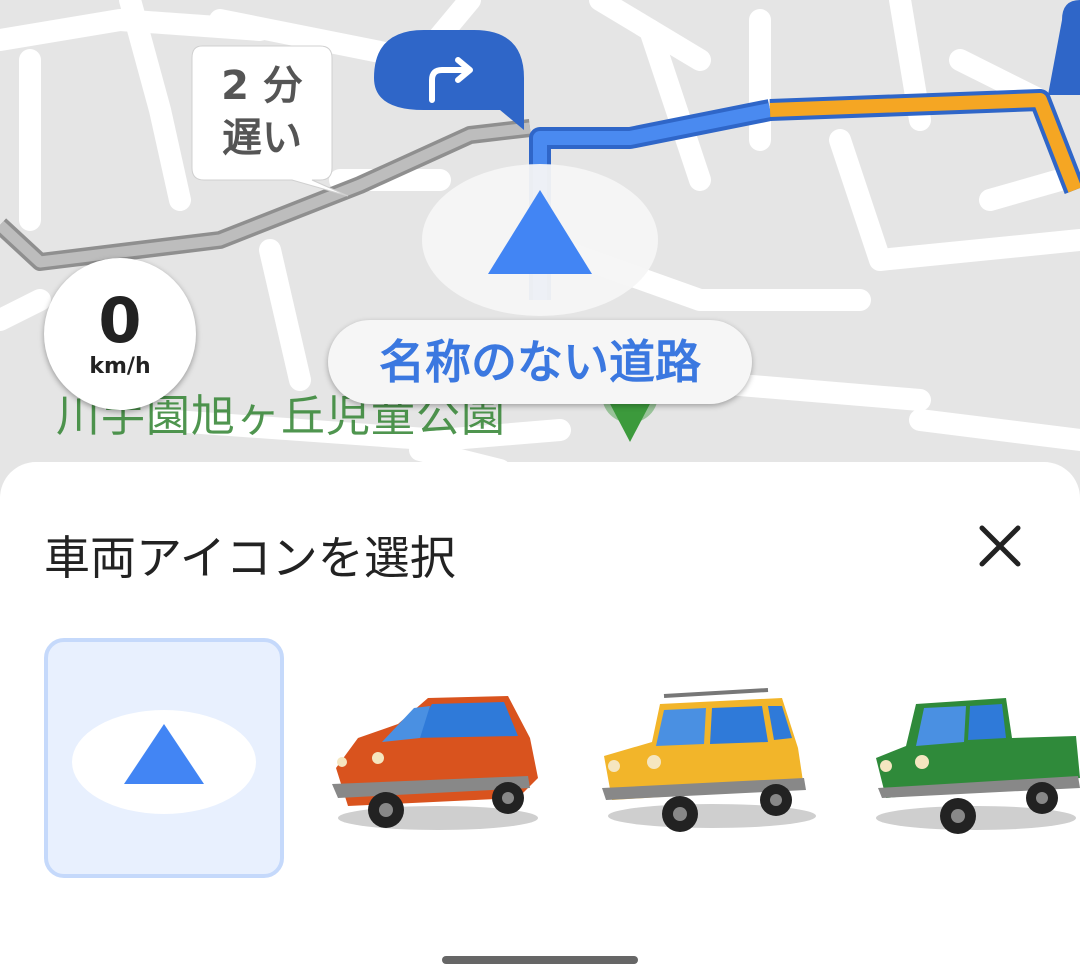  Describe the element at coordinates (450, 78) in the screenshot. I see `turn-right-icon` at that location.